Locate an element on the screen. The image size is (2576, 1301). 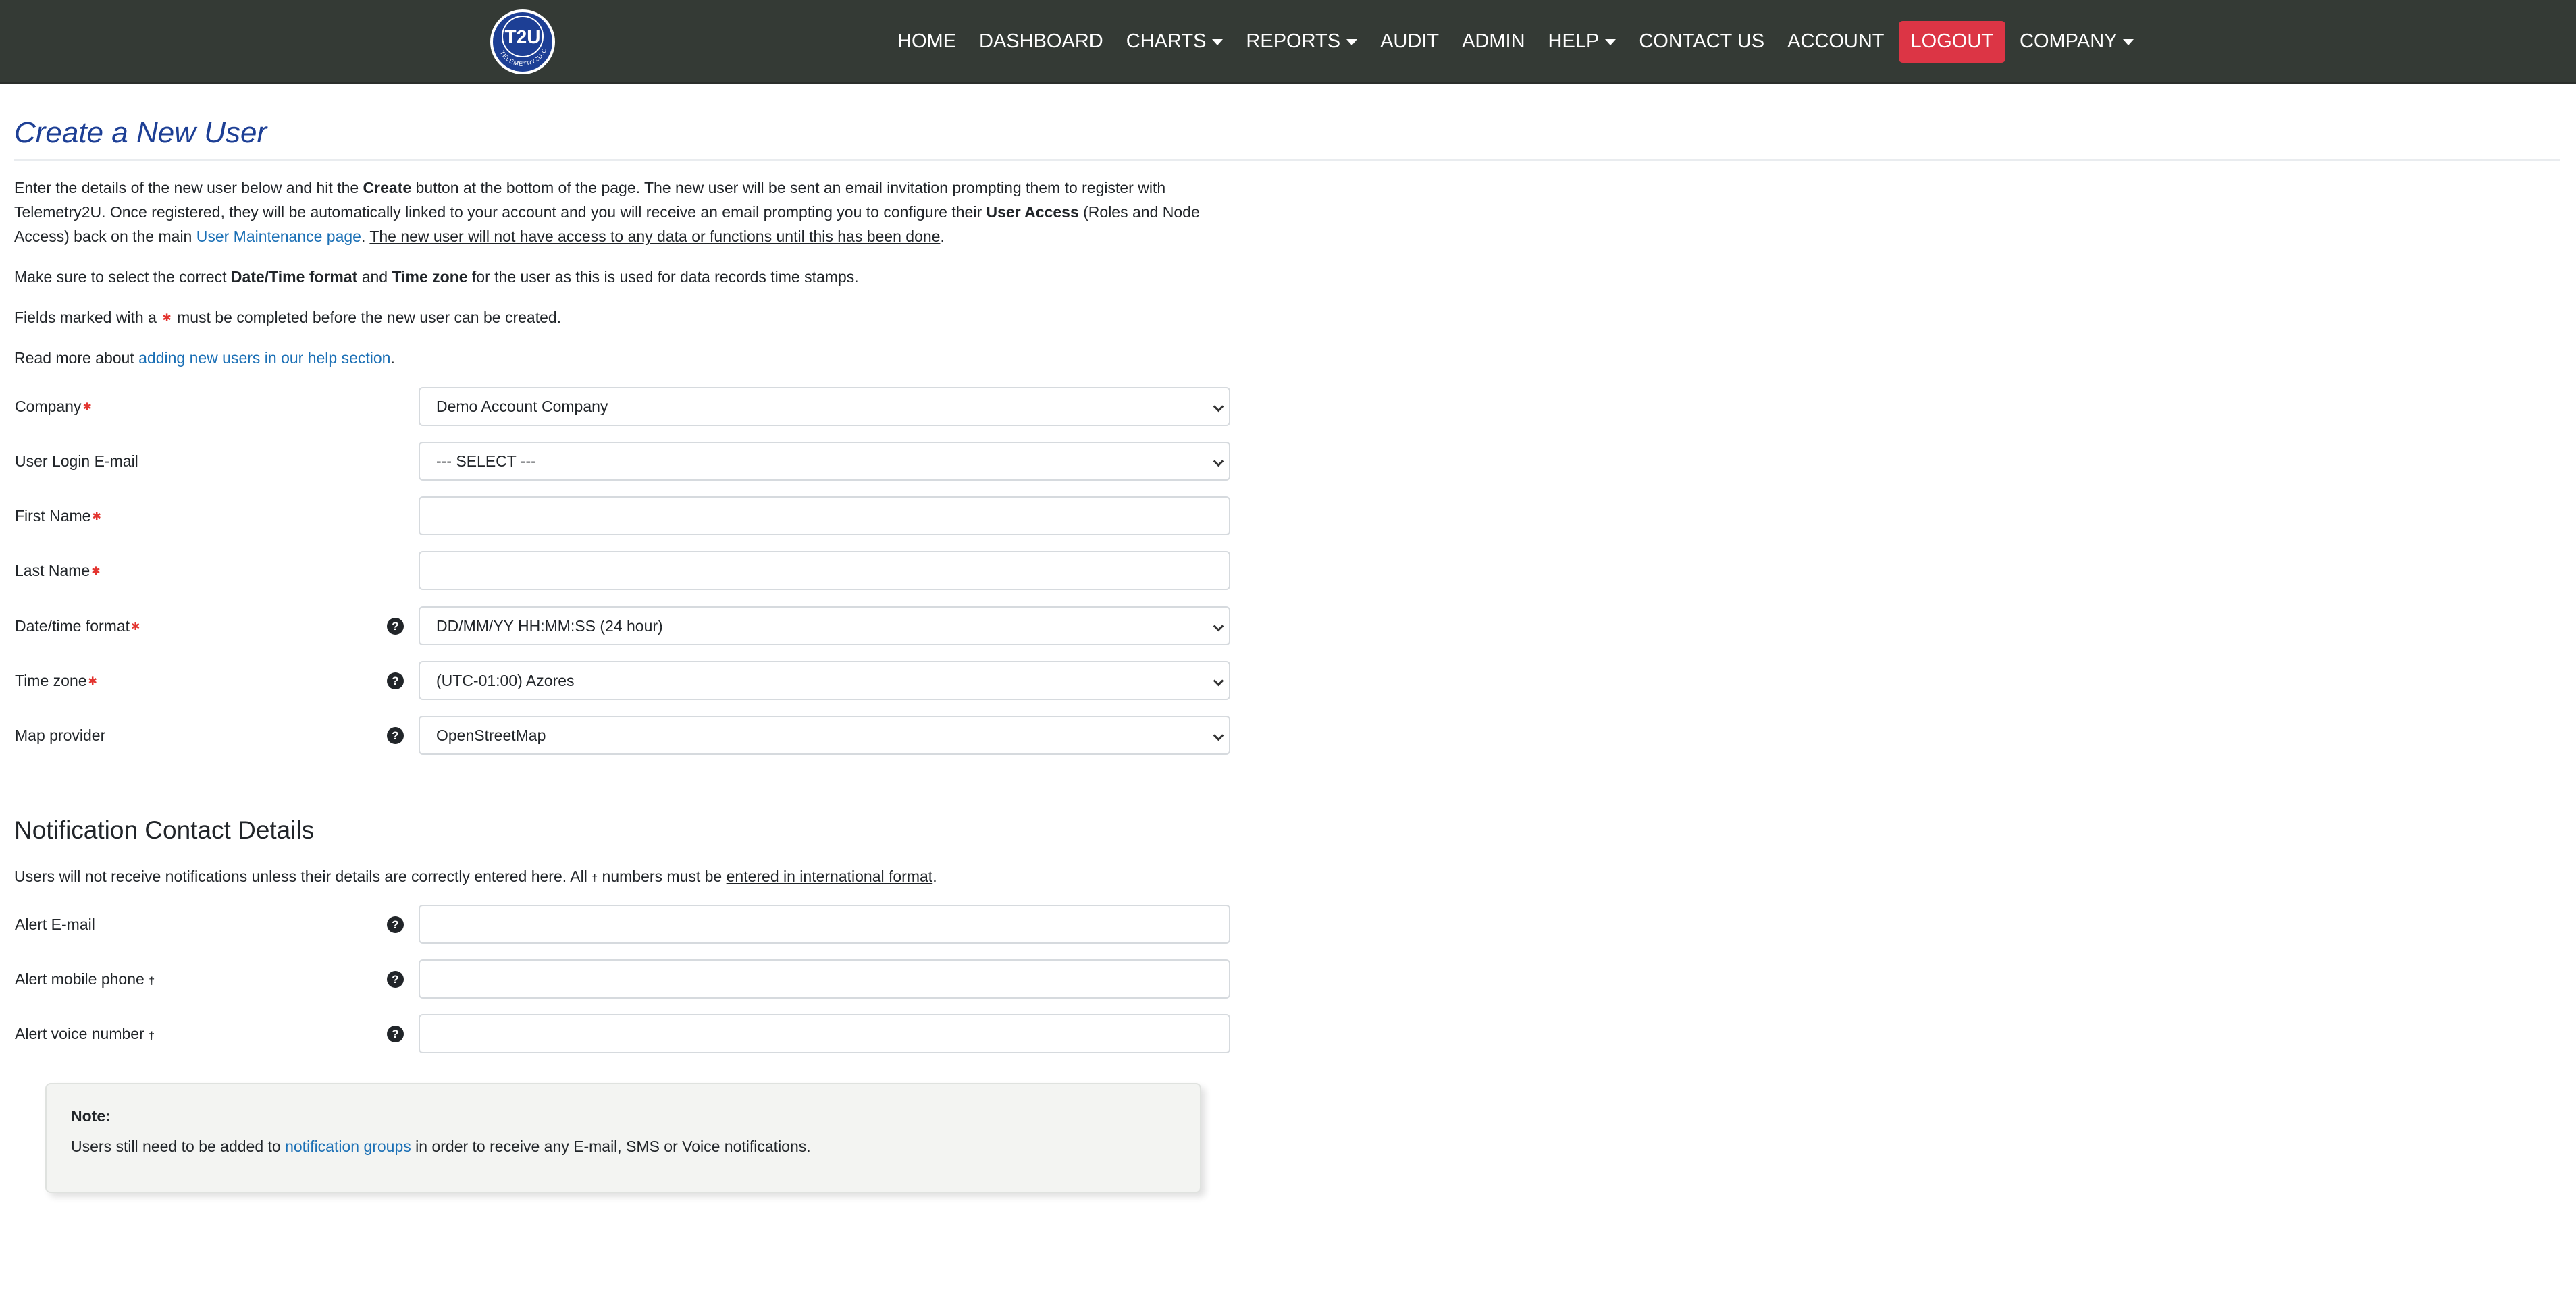
hint-text: Make sure to select the correct is located at coordinates (123, 277).